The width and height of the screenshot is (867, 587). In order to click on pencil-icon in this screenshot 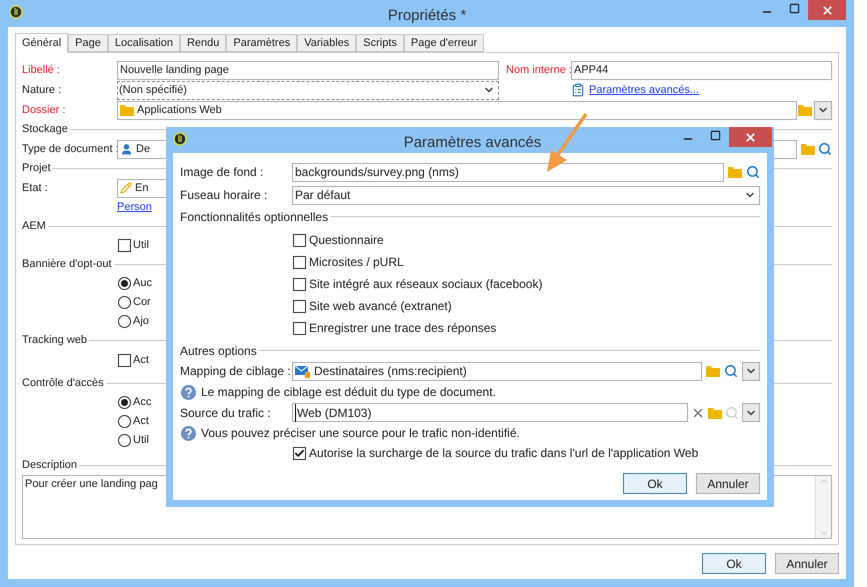, I will do `click(126, 188)`.